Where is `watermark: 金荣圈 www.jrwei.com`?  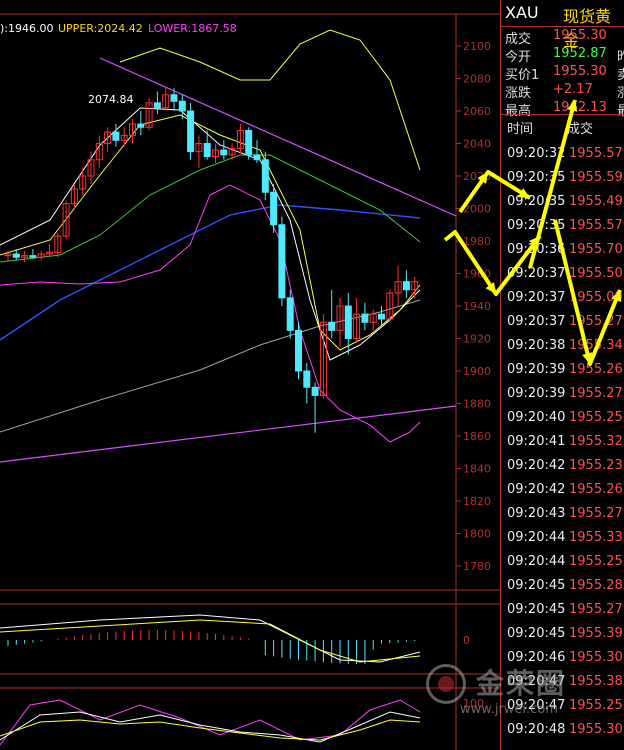 watermark: 金荣圈 www.jrwei.com is located at coordinates (500, 691).